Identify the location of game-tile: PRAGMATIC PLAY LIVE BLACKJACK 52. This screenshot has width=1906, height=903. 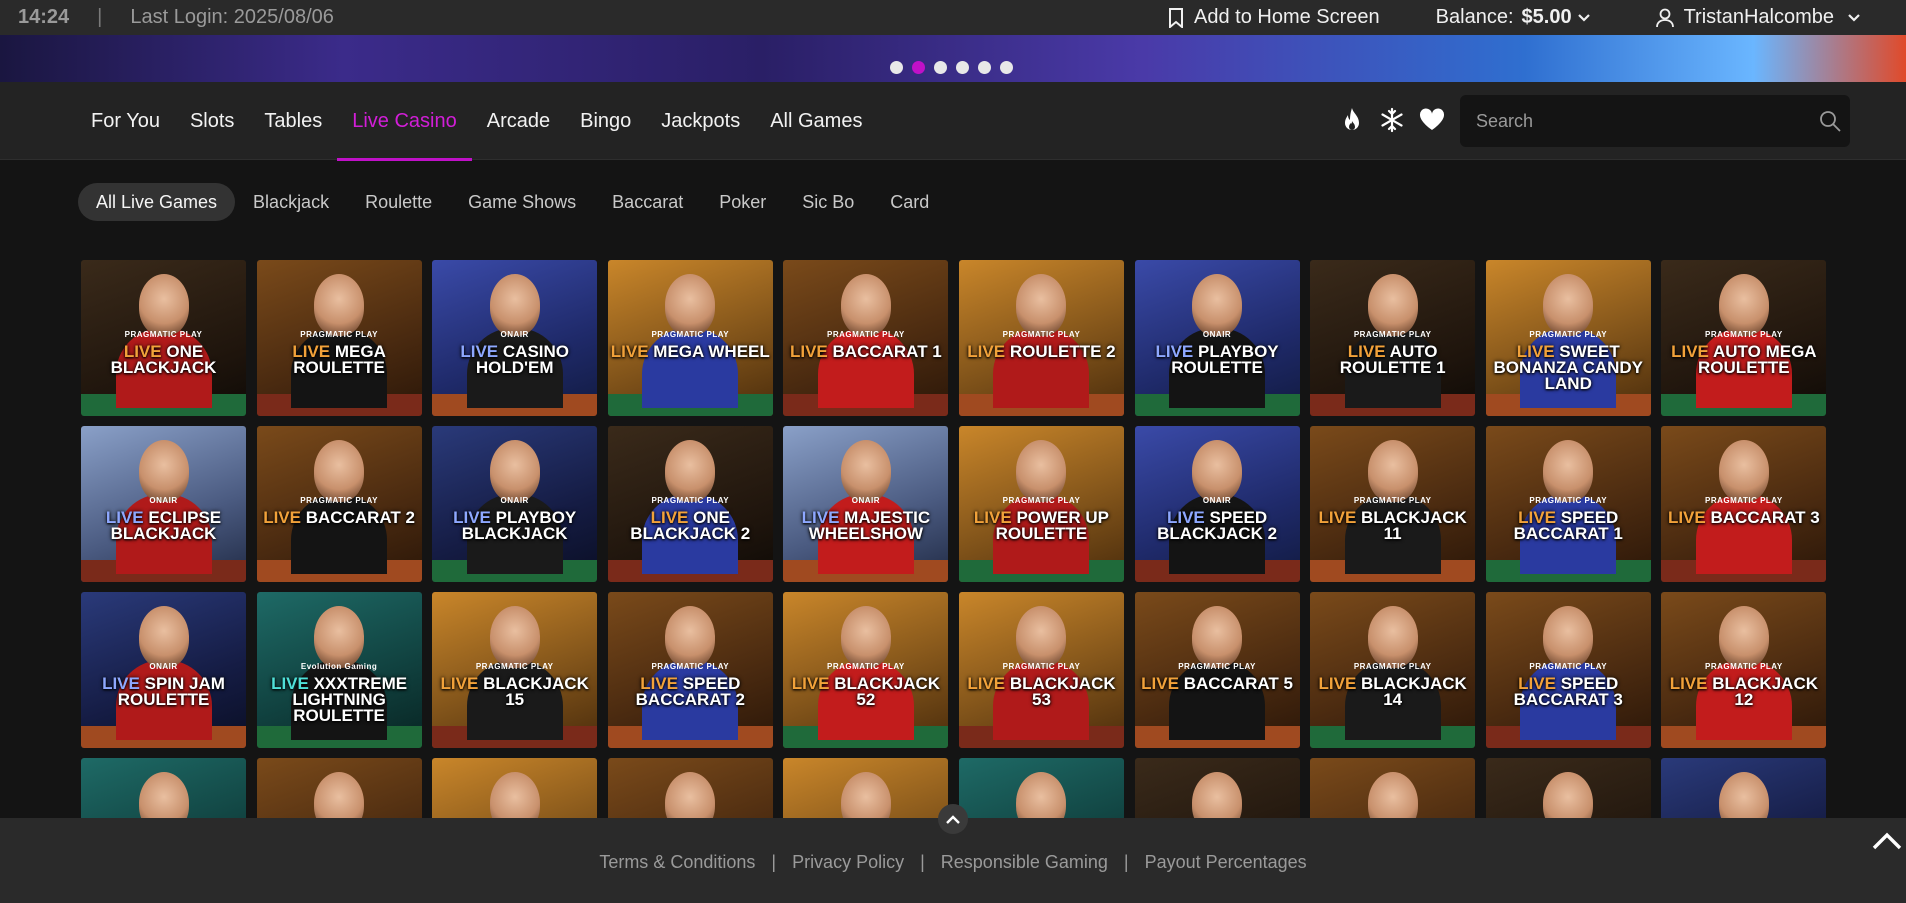
(866, 670).